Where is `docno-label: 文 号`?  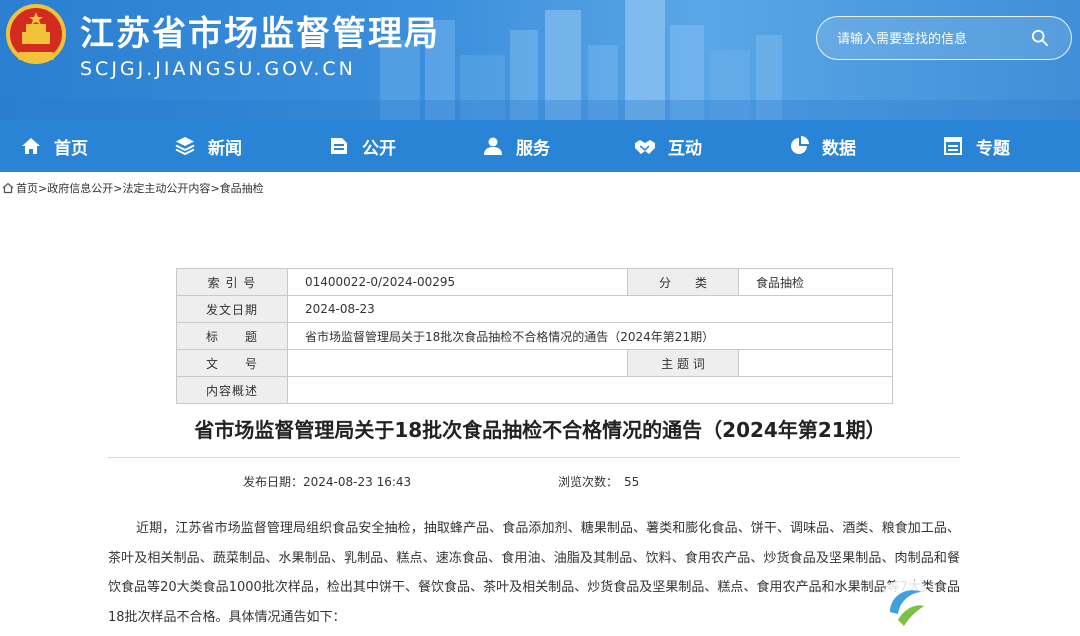
docno-label: 文 号 is located at coordinates (232, 363).